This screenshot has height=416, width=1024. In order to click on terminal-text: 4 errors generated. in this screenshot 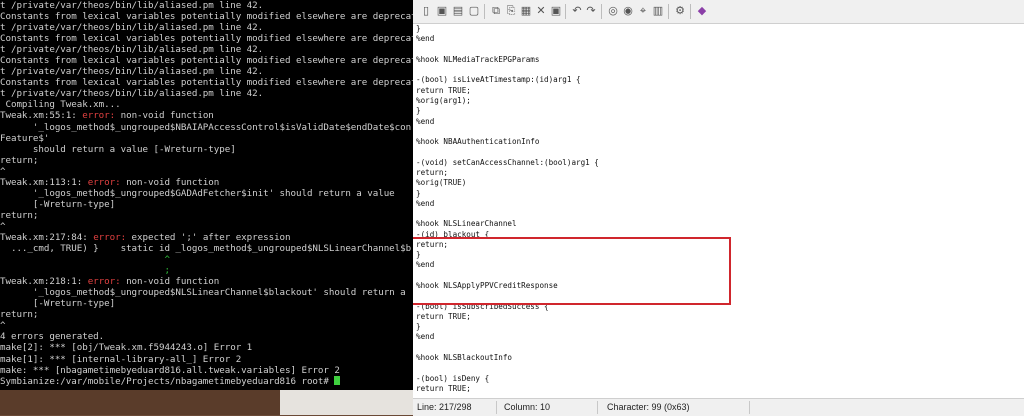, I will do `click(52, 337)`.